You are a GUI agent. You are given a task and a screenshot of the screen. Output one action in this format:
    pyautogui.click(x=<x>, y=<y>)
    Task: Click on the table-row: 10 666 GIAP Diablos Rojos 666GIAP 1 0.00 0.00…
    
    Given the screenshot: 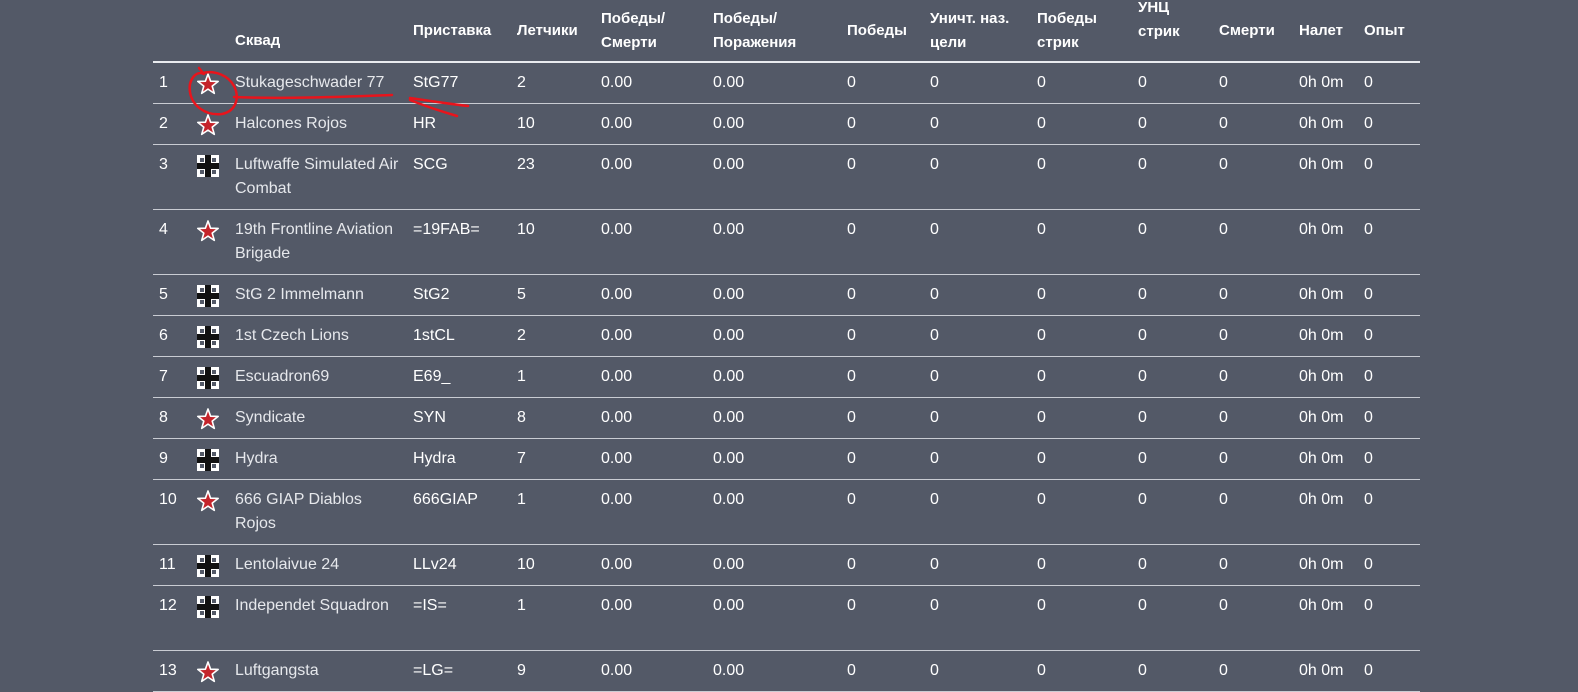 What is the action you would take?
    pyautogui.click(x=786, y=512)
    